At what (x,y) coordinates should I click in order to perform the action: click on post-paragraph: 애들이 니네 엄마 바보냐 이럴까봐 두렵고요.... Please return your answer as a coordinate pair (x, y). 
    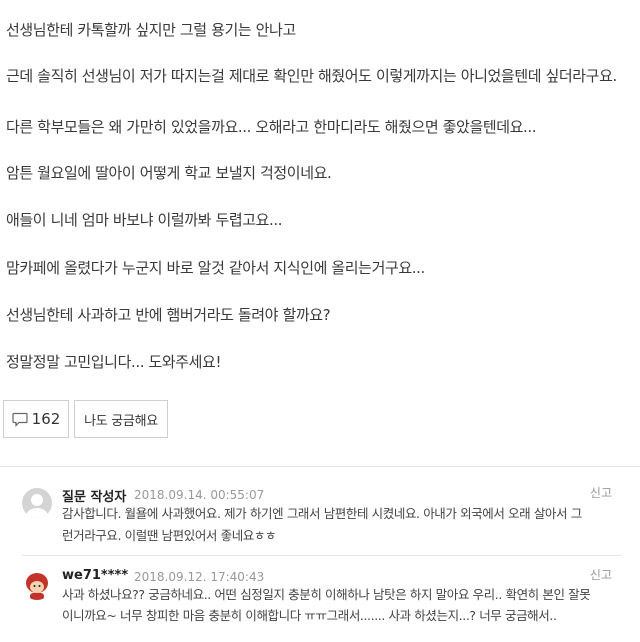
    Looking at the image, I should click on (144, 220).